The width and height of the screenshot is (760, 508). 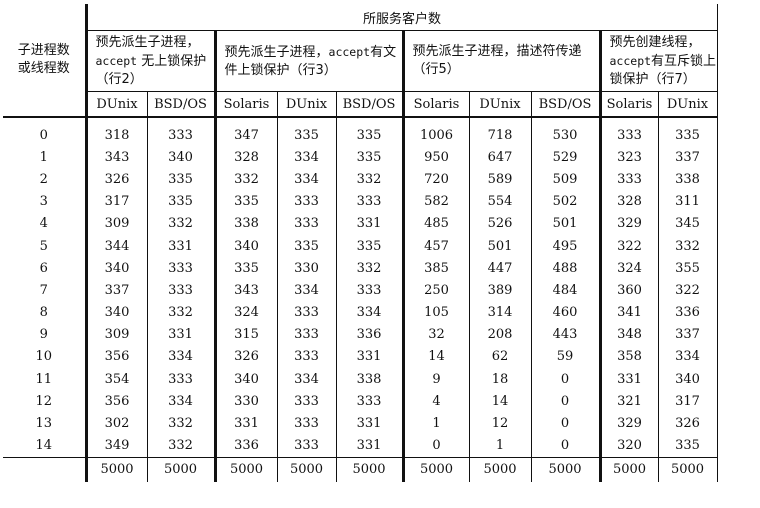 I want to click on table-cell: 554, so click(x=500, y=201).